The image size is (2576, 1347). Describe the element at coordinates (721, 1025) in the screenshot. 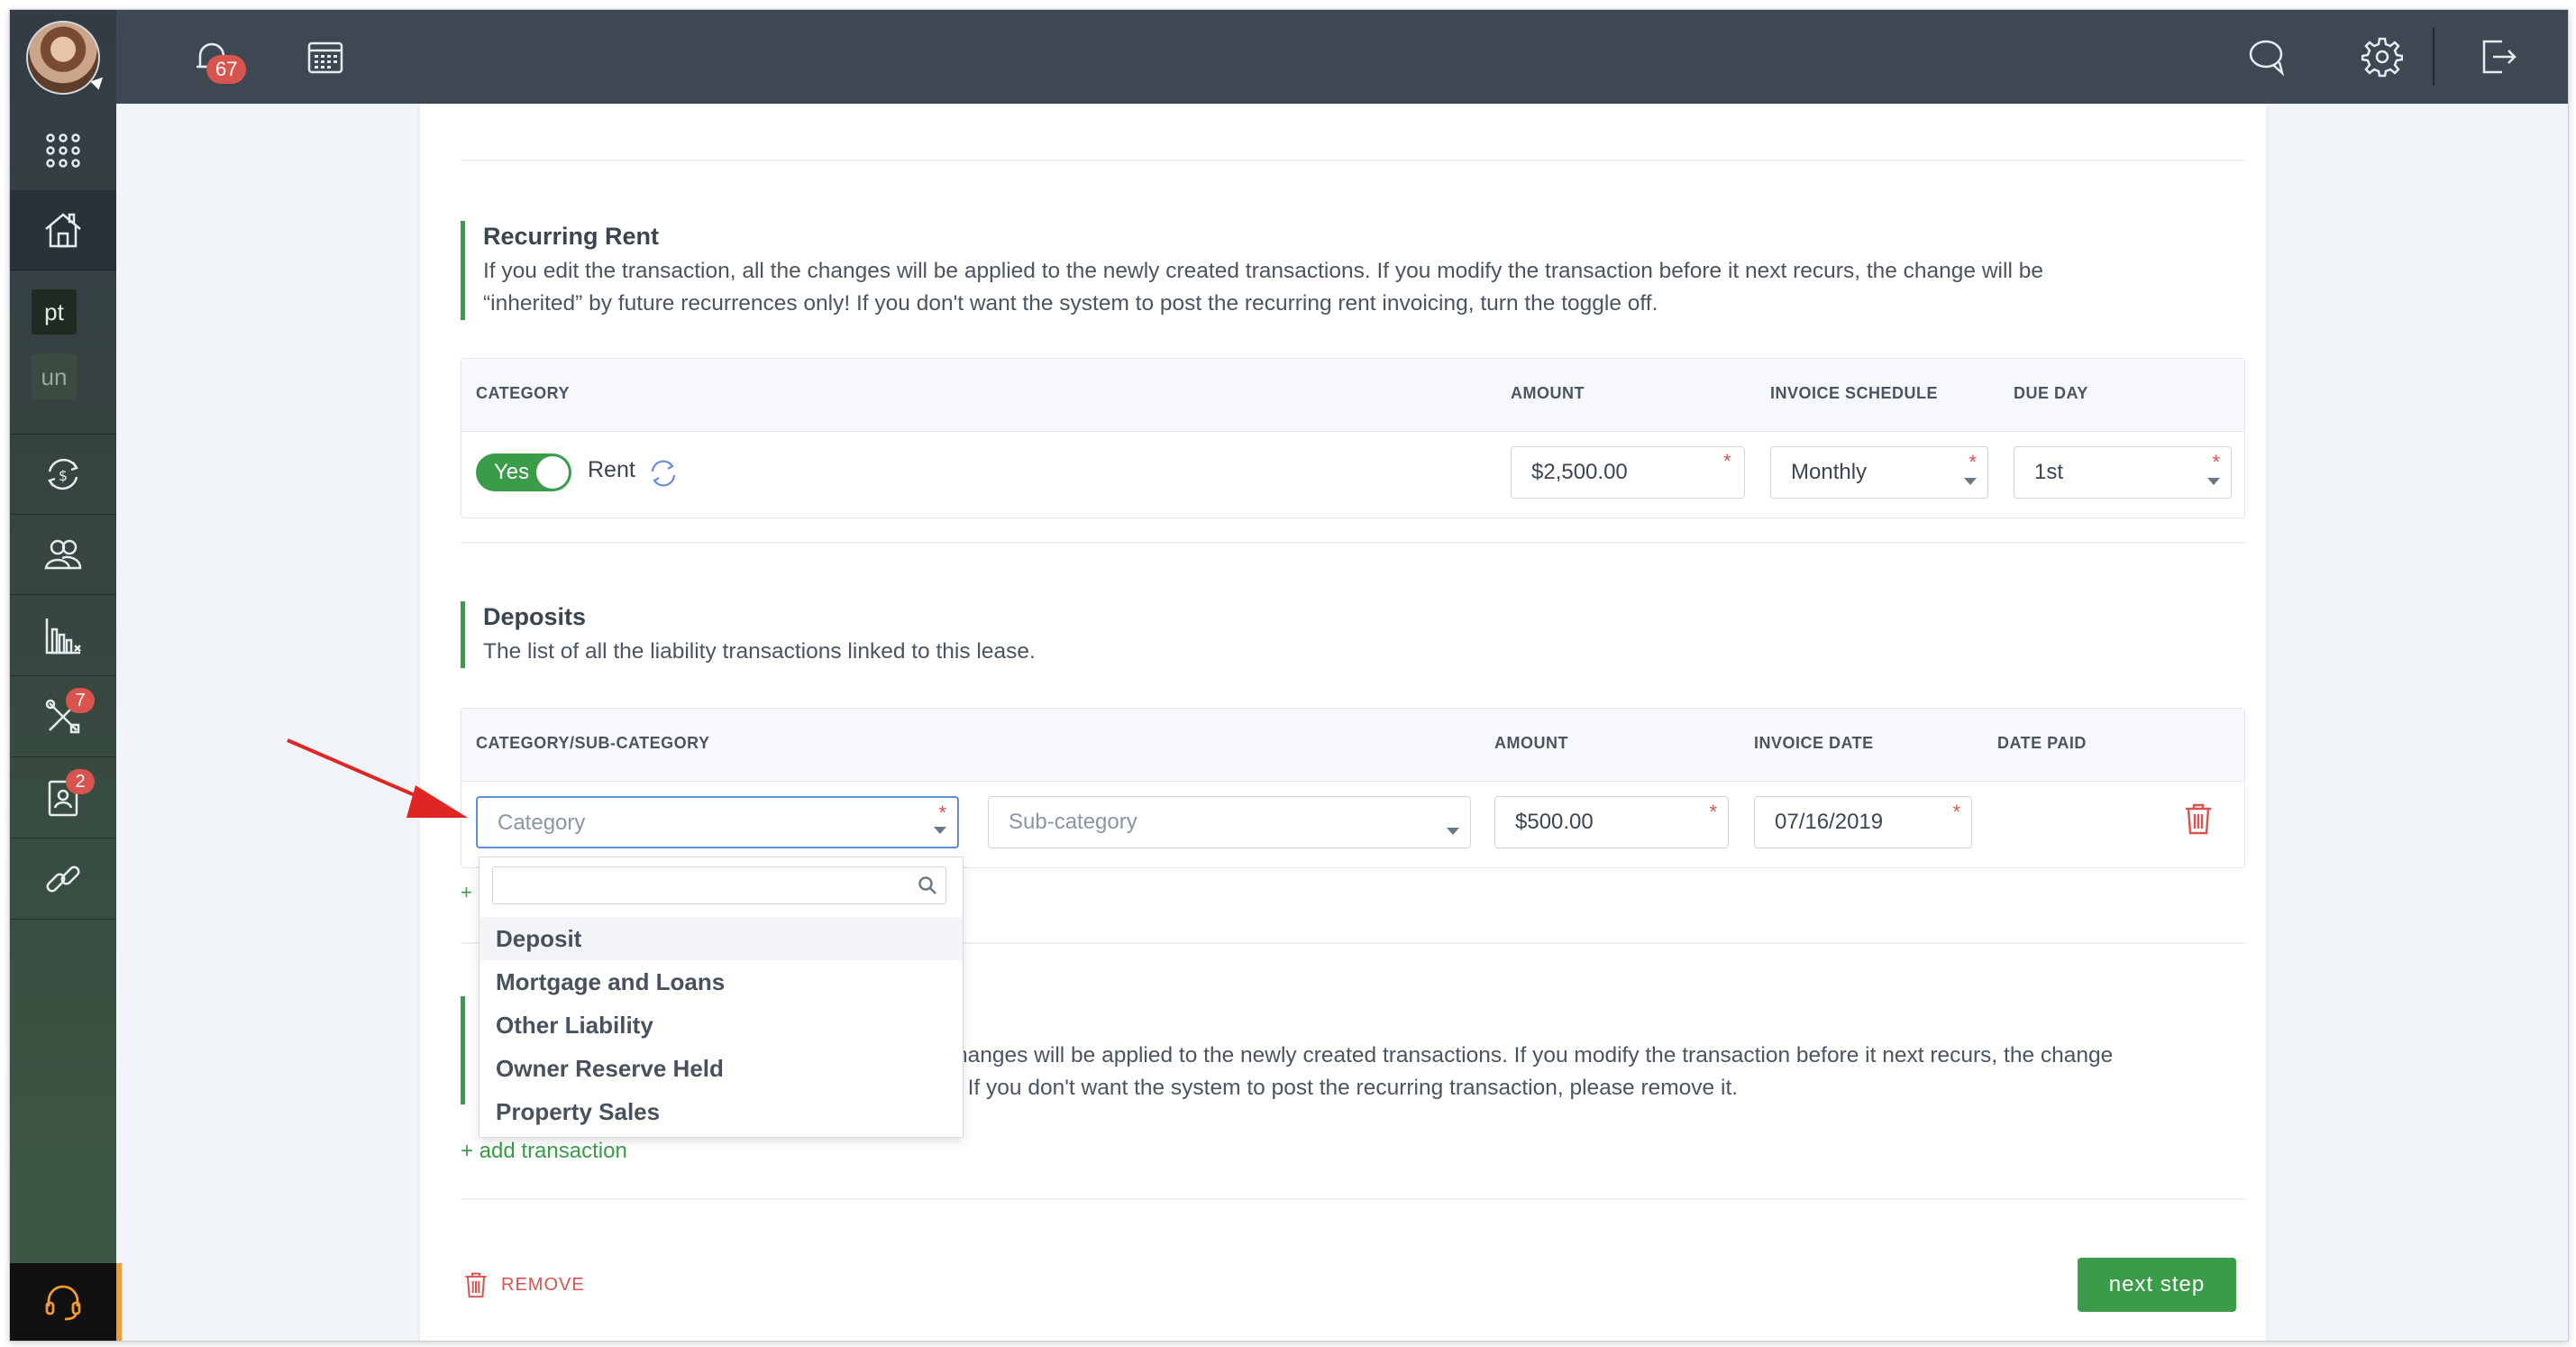

I see `dropdown-option: Other Liability` at that location.